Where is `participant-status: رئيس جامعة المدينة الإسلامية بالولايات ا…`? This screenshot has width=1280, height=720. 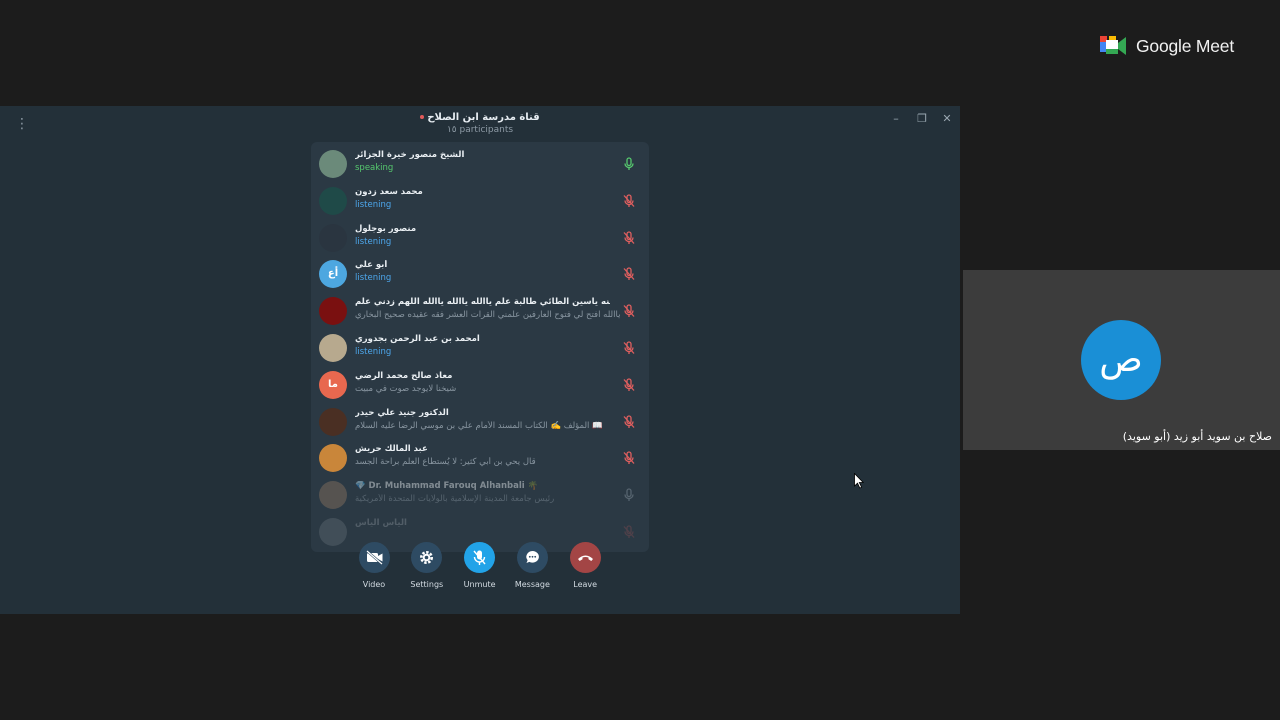
participant-status: رئيس جامعة المدينة الإسلامية بالولايات ا… is located at coordinates (455, 499).